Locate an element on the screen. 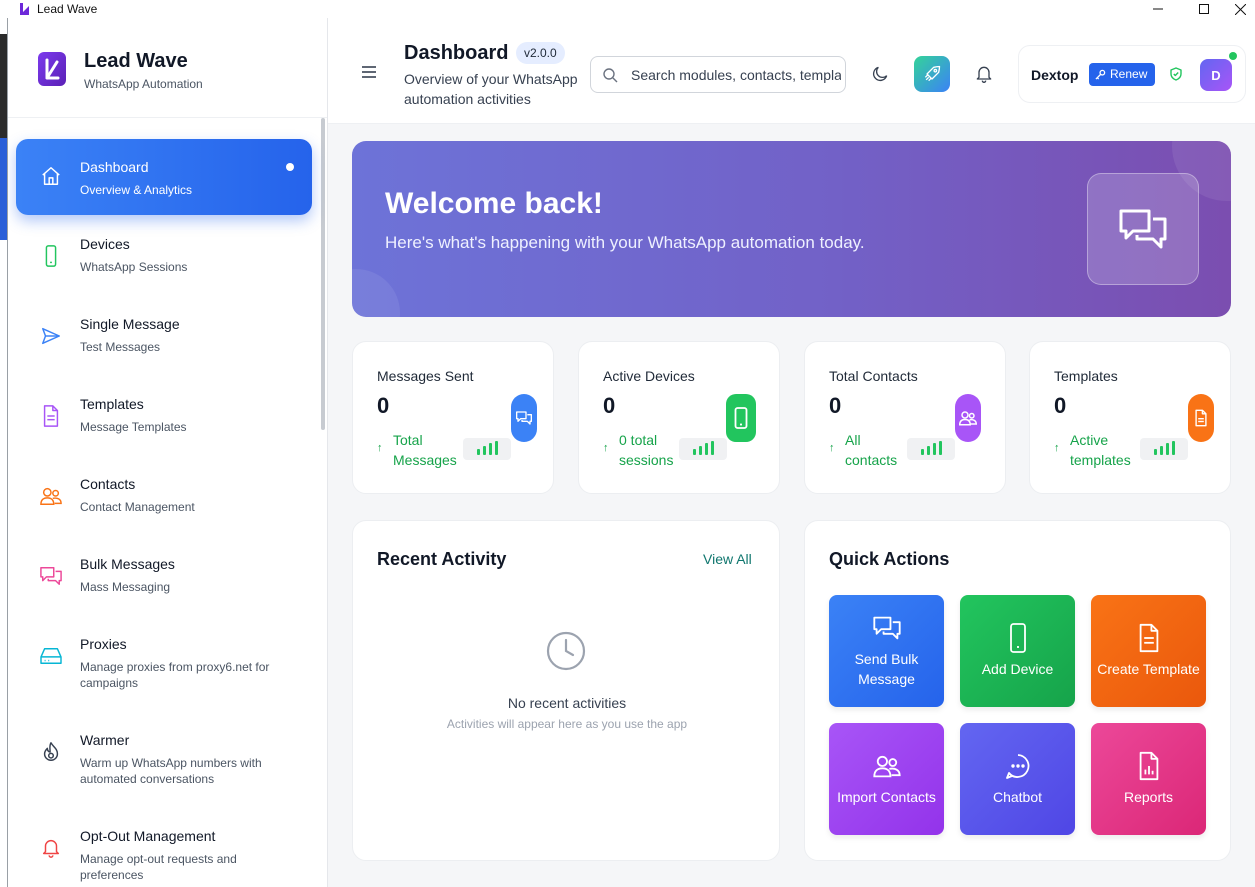 The width and height of the screenshot is (1255, 887). bell-off-icon is located at coordinates (51, 848).